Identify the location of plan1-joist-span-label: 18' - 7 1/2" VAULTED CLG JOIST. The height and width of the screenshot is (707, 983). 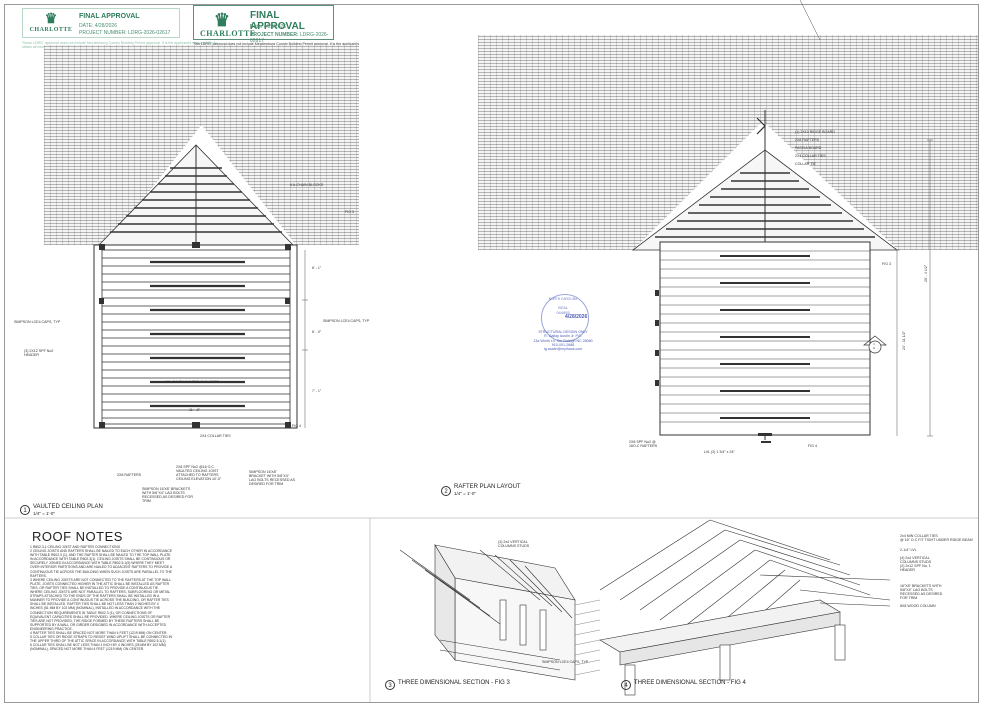
(192, 382).